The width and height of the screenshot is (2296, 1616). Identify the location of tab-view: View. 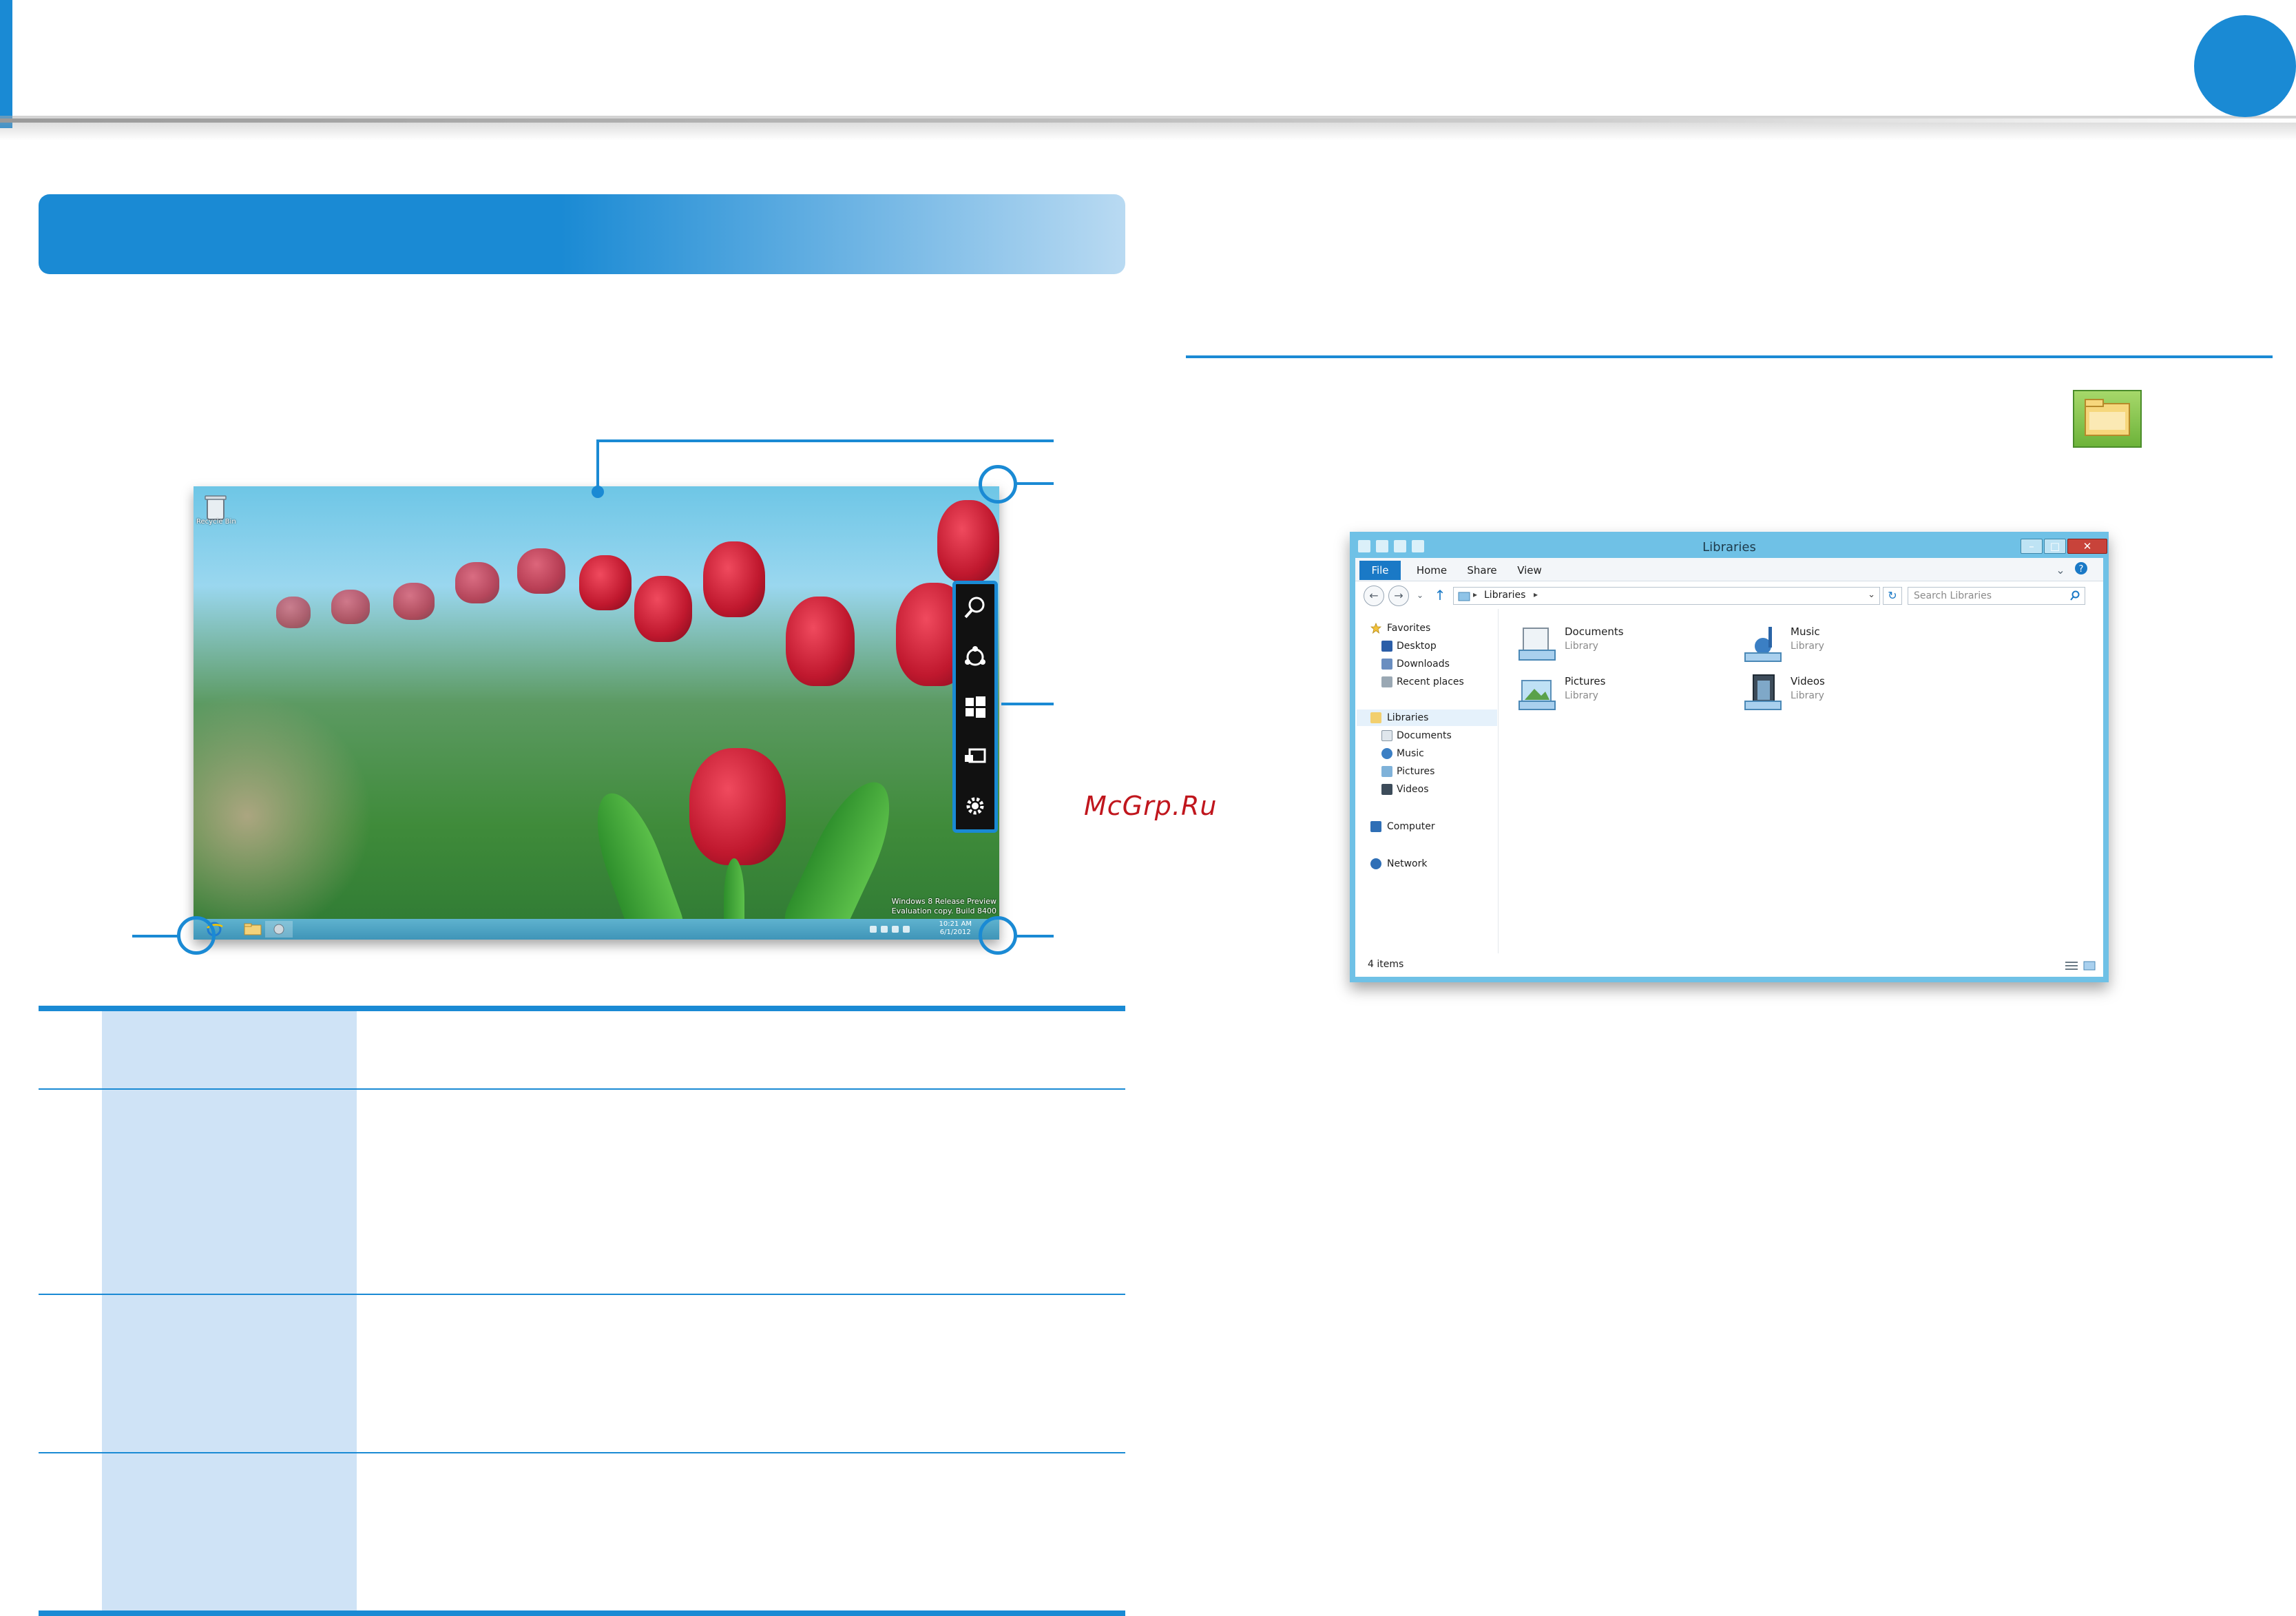
(1529, 571).